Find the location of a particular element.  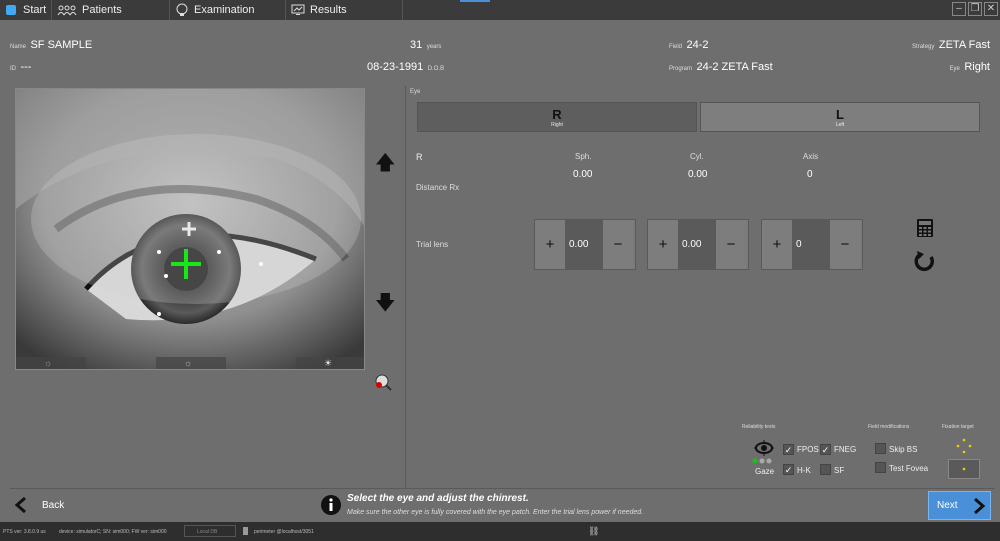

reliability-tests-title: Reliability tests is located at coordinates (759, 427).